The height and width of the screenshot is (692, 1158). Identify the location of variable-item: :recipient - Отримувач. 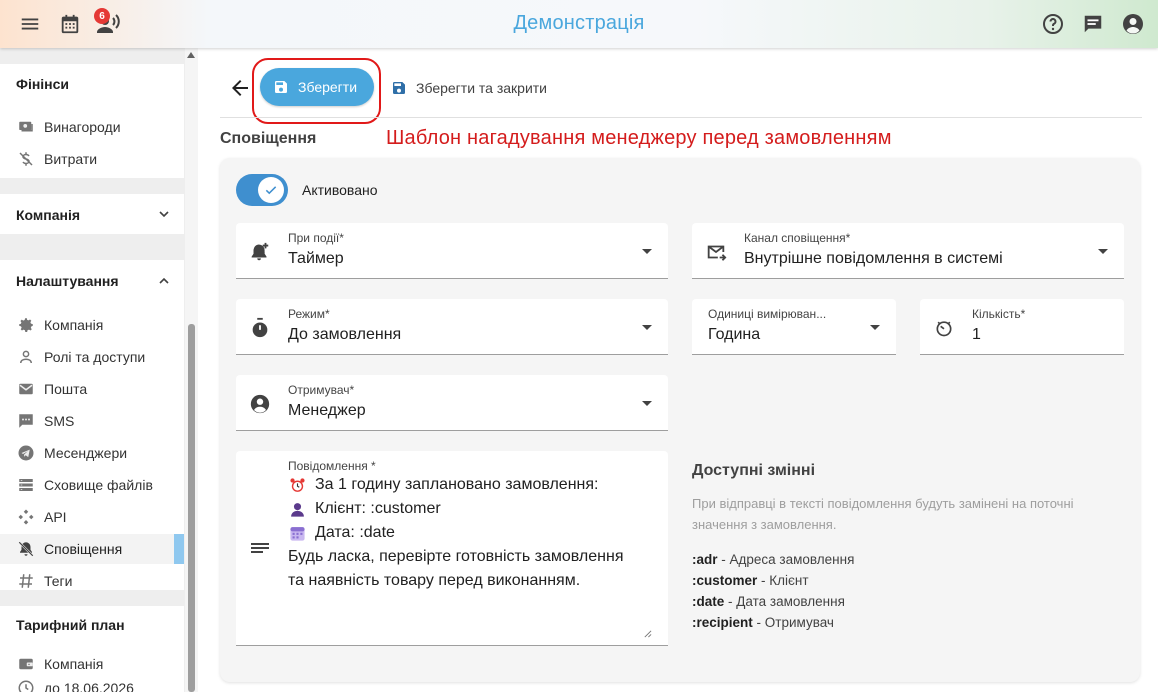
(912, 622).